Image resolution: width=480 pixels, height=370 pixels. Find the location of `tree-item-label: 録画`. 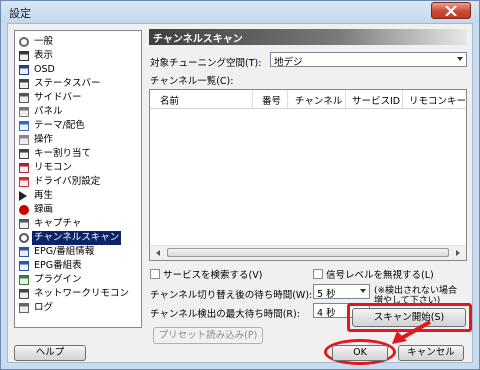

tree-item-label: 録画 is located at coordinates (44, 209).